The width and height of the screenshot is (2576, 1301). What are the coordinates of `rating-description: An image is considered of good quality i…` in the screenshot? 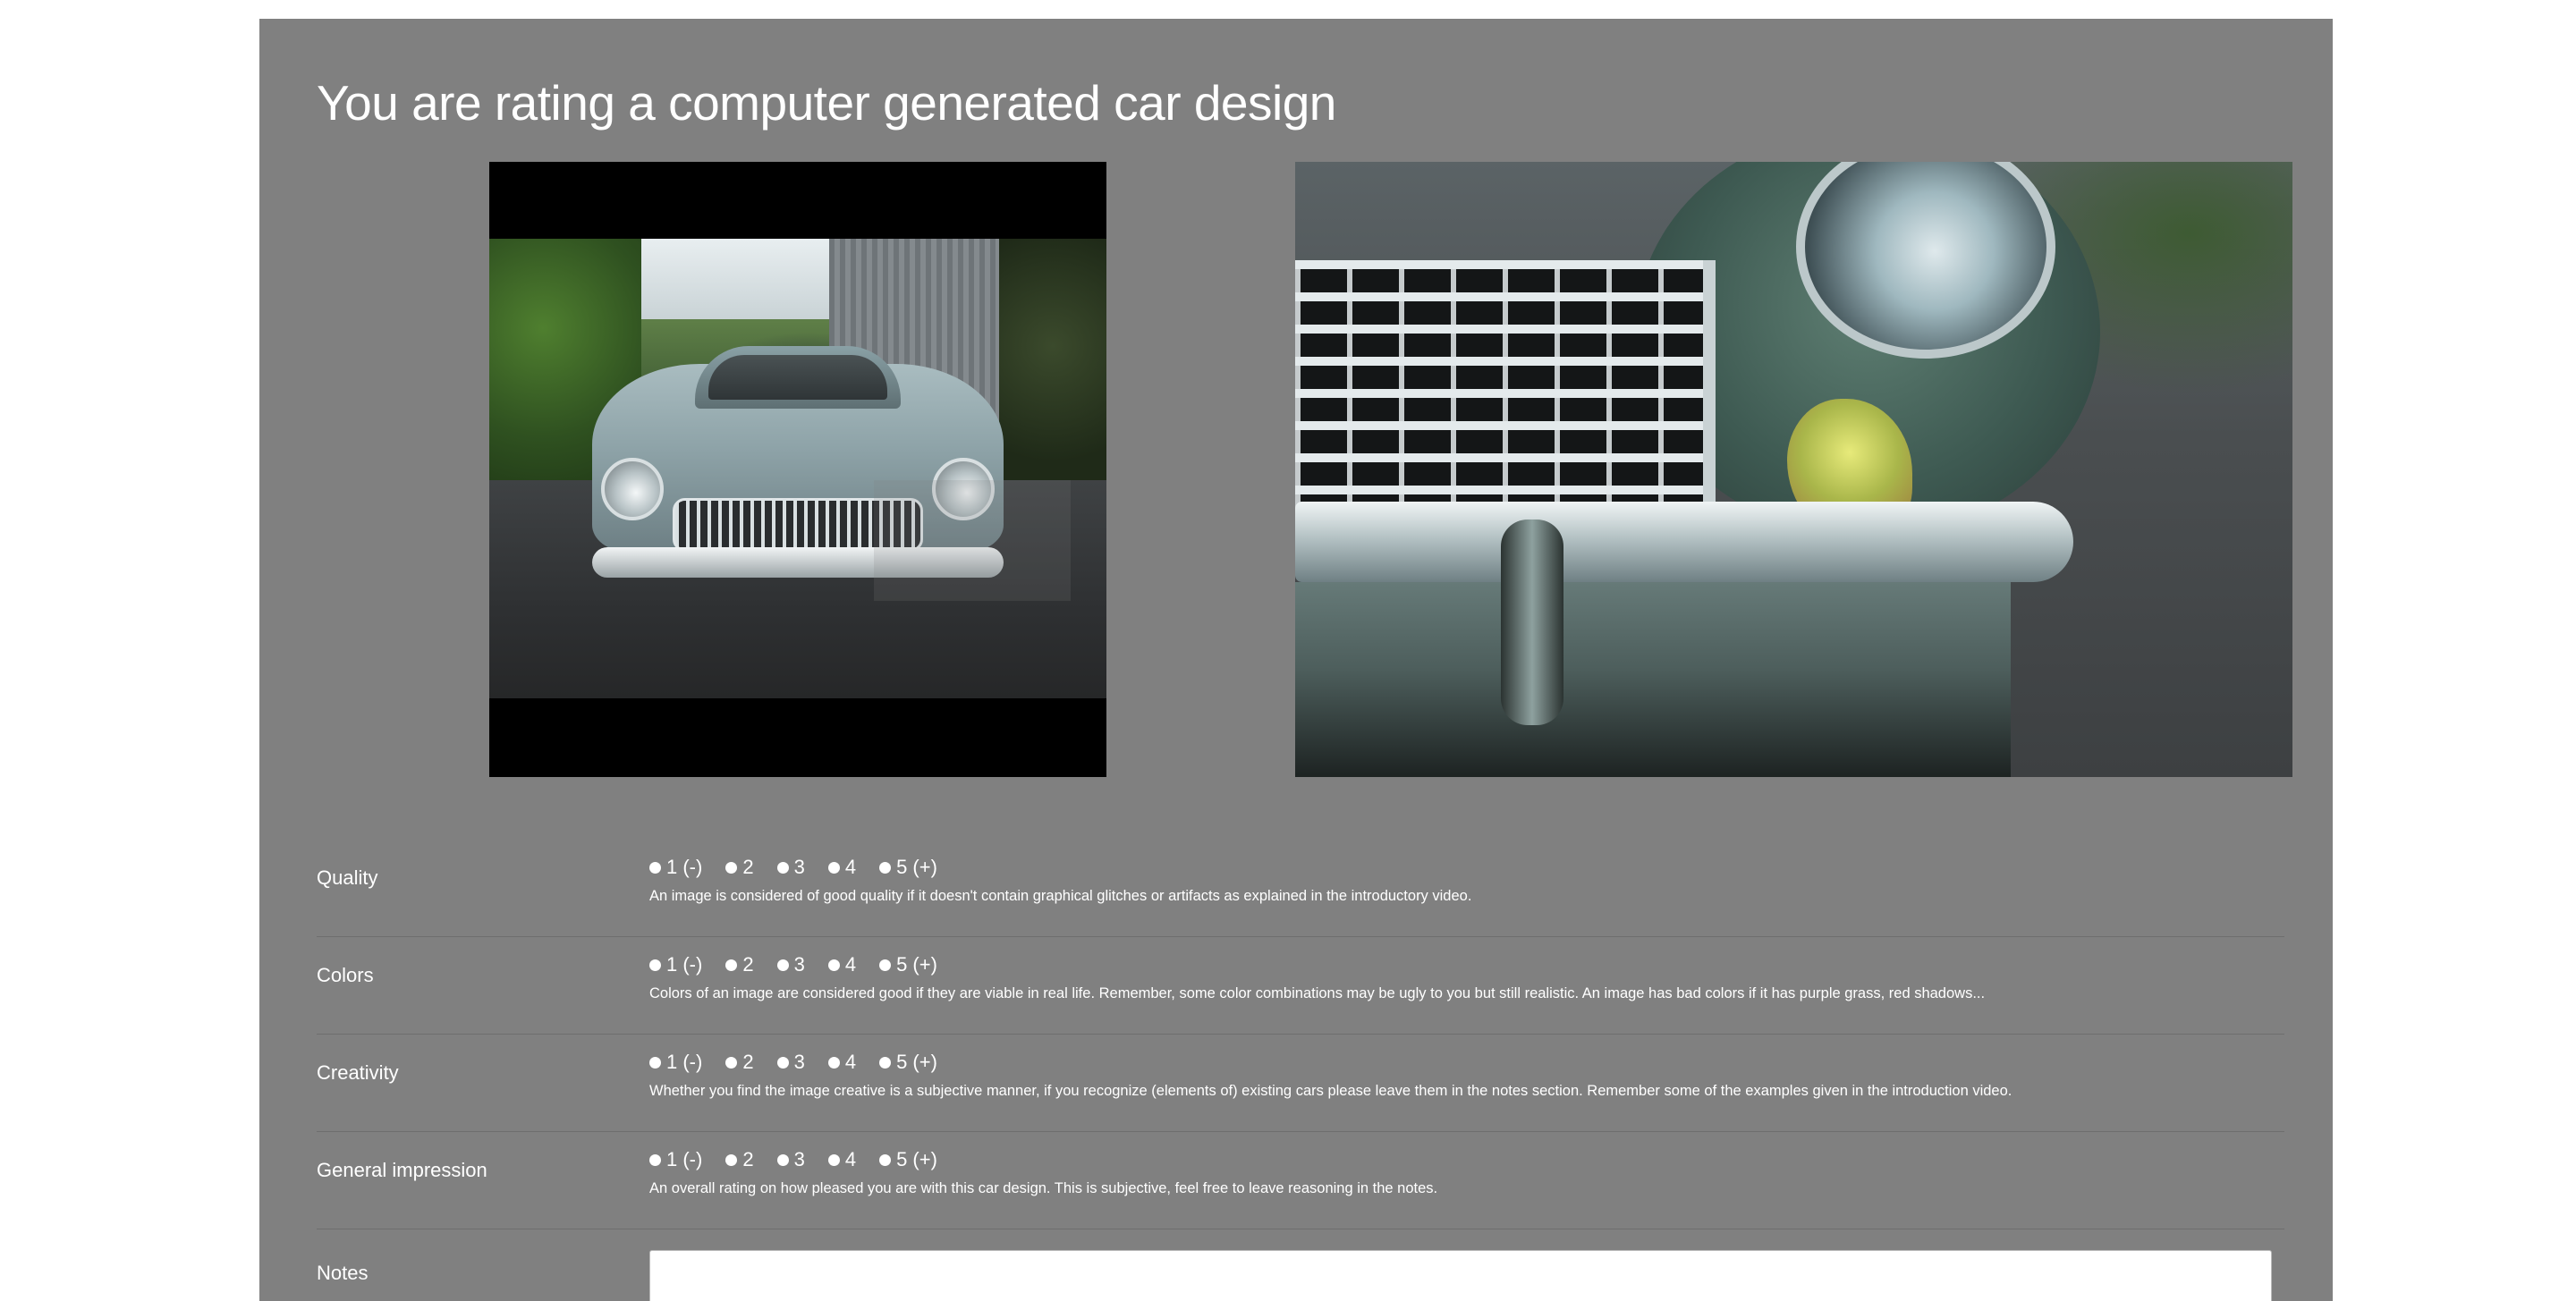 It's located at (1060, 896).